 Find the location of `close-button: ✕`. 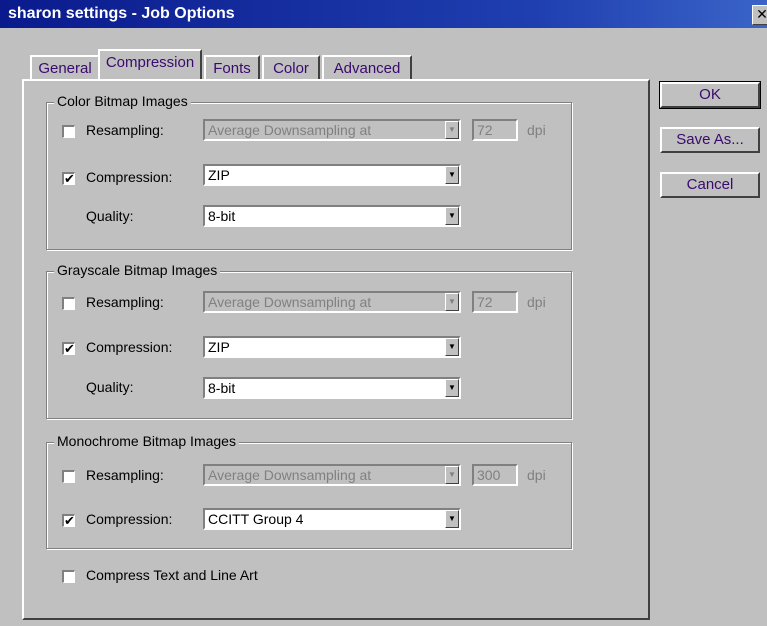

close-button: ✕ is located at coordinates (759, 15).